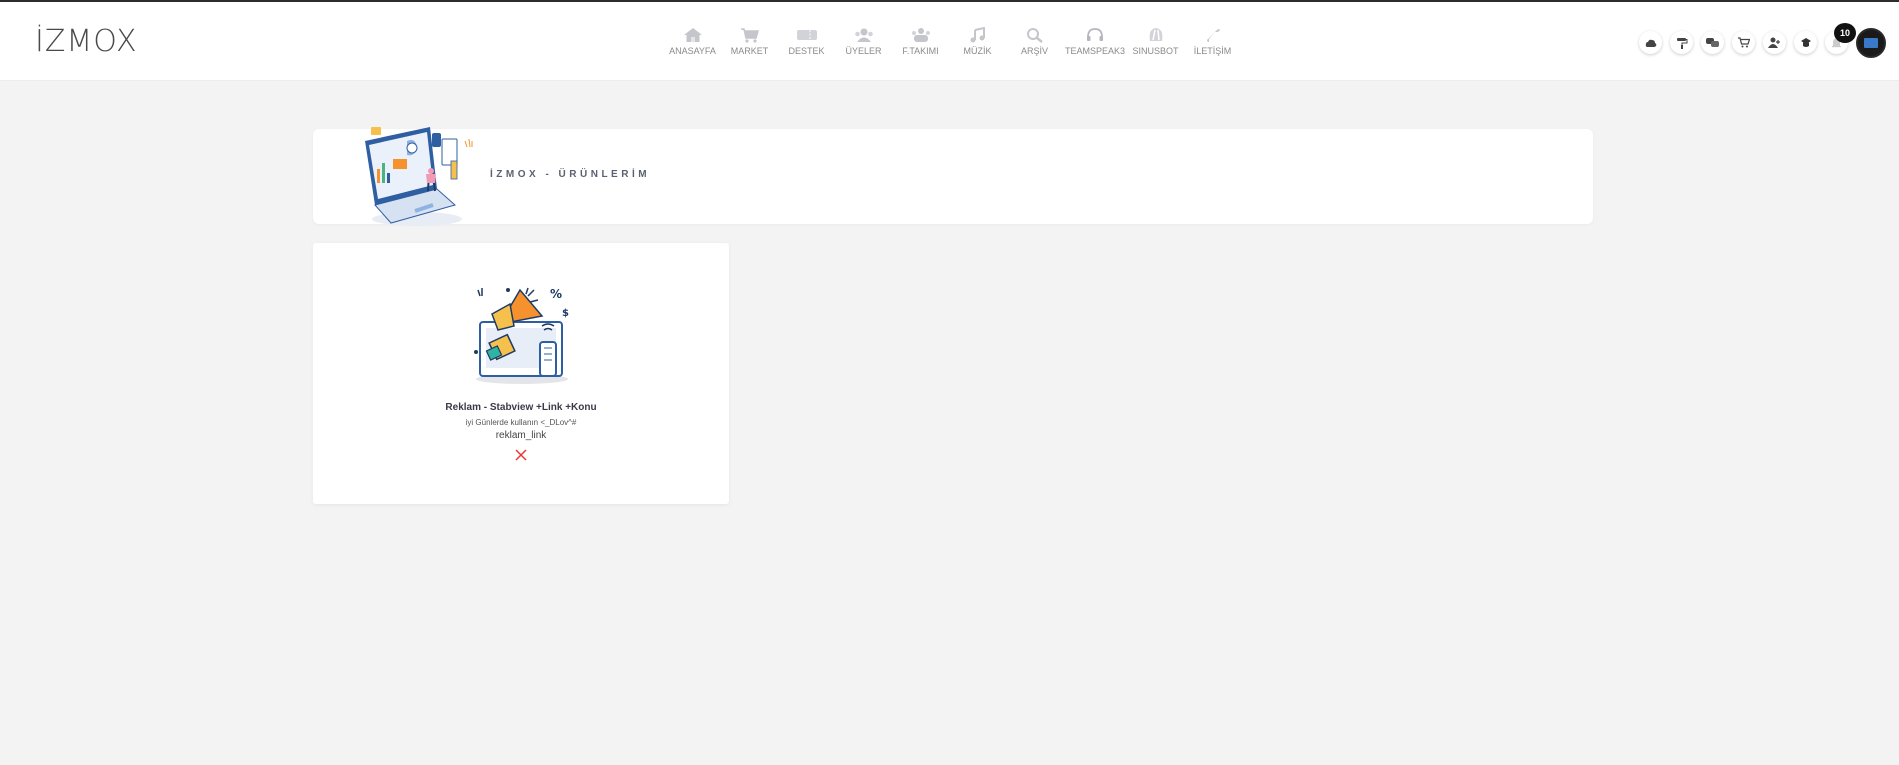 The image size is (1899, 765). Describe the element at coordinates (1156, 35) in the screenshot. I see `bot-icon` at that location.